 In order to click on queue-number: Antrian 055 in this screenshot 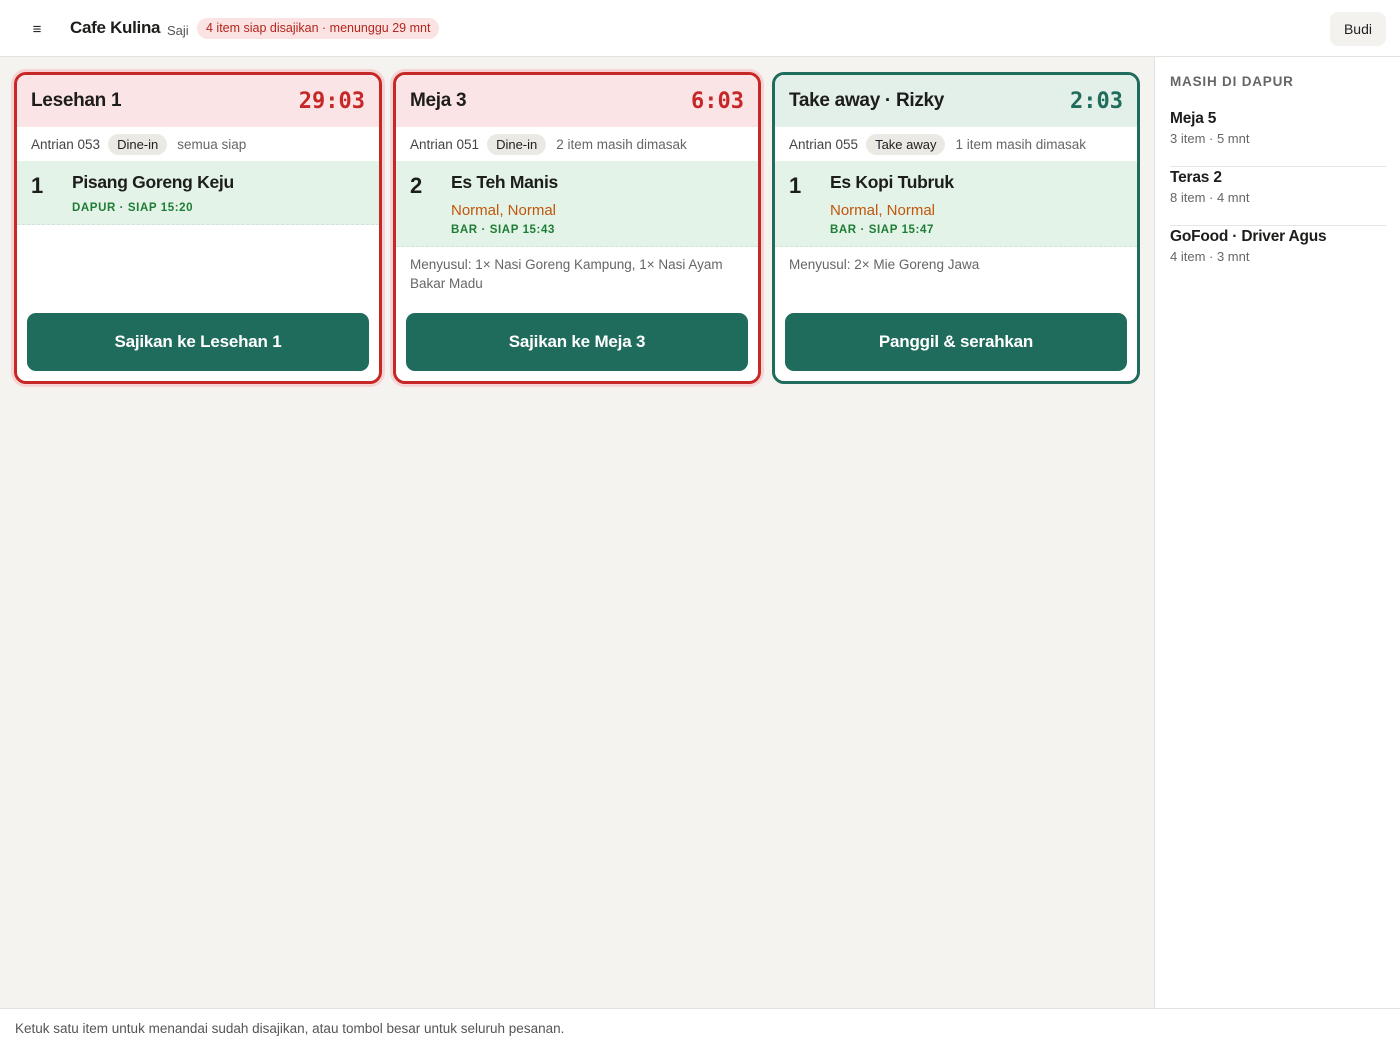, I will do `click(824, 144)`.